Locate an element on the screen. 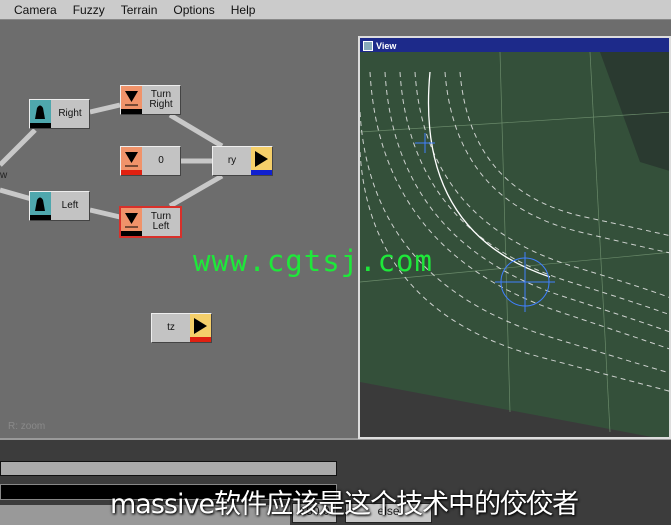 The image size is (671, 525). window-icon is located at coordinates (368, 45).